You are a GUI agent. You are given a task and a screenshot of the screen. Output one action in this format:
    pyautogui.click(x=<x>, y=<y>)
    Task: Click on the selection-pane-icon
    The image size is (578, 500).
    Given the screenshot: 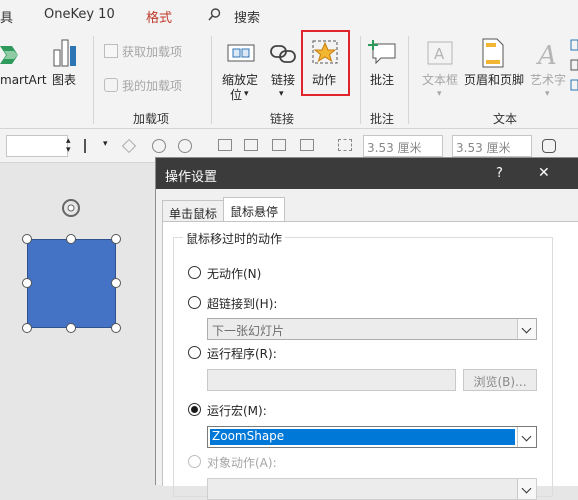 What is the action you would take?
    pyautogui.click(x=307, y=145)
    